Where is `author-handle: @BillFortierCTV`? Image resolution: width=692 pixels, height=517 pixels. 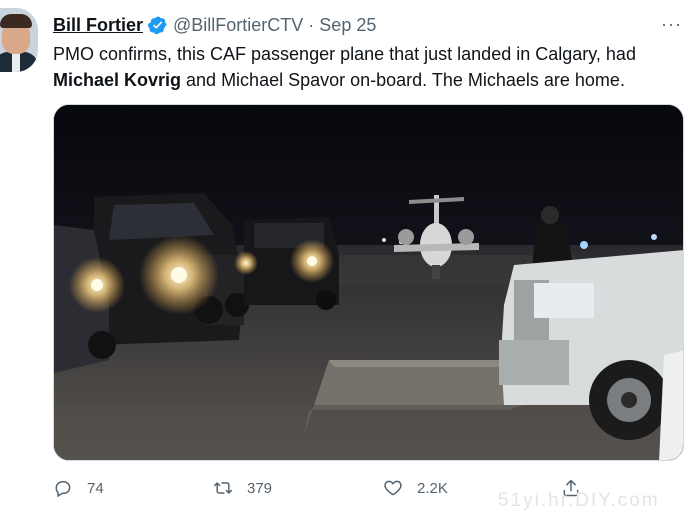
author-handle: @BillFortierCTV is located at coordinates (238, 25).